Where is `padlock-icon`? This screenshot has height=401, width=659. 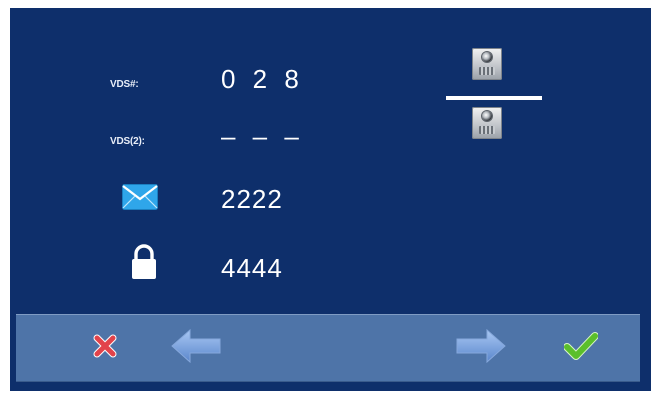 padlock-icon is located at coordinates (144, 264).